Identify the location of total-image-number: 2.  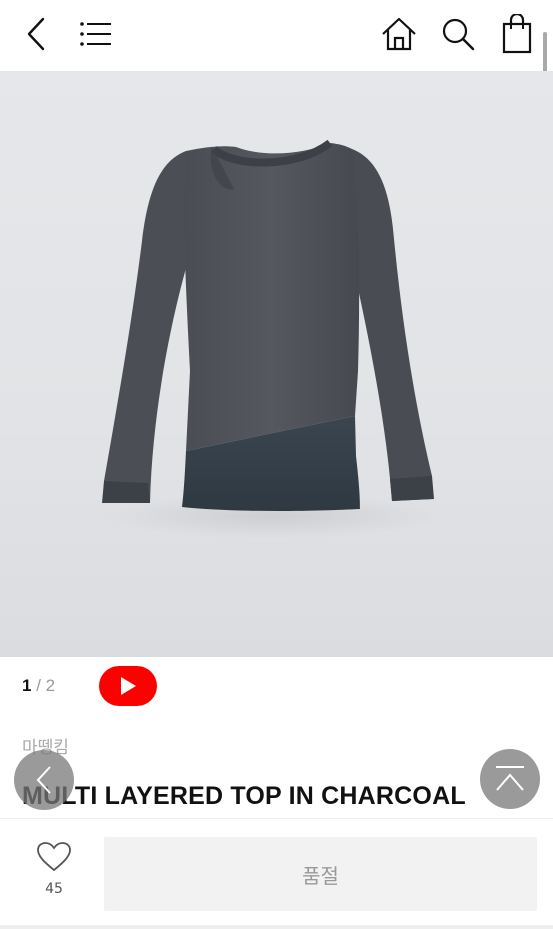
(50, 685).